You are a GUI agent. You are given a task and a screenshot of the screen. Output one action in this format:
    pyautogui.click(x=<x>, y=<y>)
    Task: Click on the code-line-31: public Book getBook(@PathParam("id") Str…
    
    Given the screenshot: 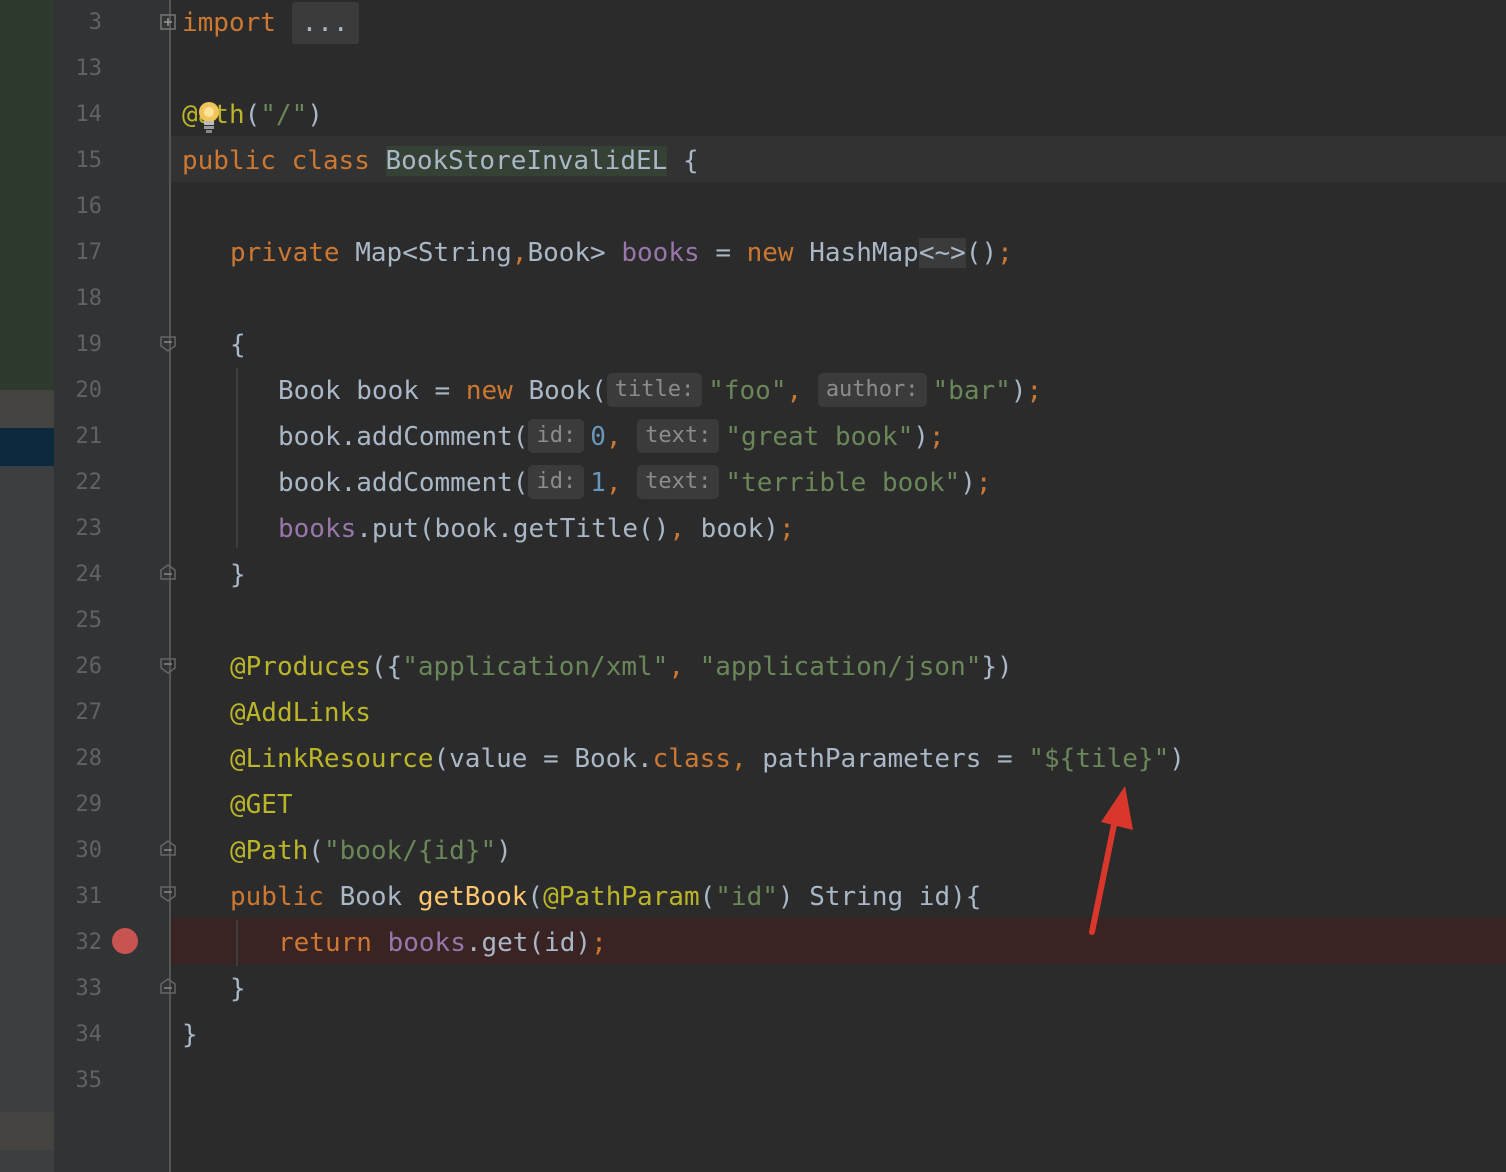 What is the action you would take?
    pyautogui.click(x=605, y=897)
    